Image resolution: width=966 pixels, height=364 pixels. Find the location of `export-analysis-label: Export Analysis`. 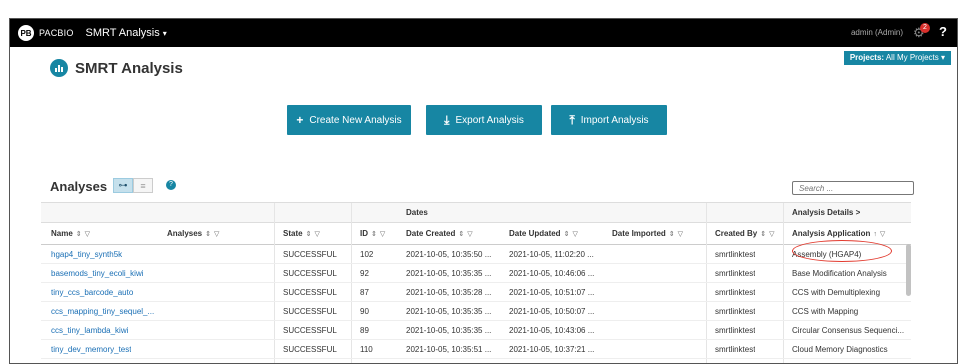

export-analysis-label: Export Analysis is located at coordinates (489, 120).